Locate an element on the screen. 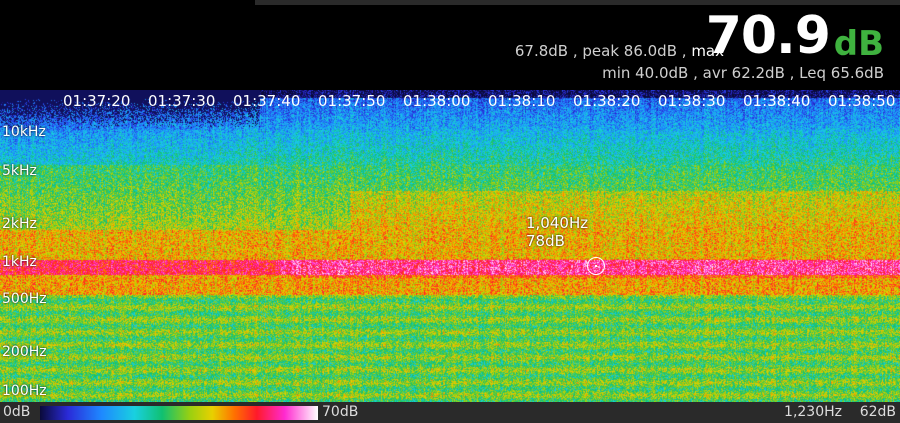  level-stats-line1: 67.8dB , peak 86.0dB , max is located at coordinates (619, 51).